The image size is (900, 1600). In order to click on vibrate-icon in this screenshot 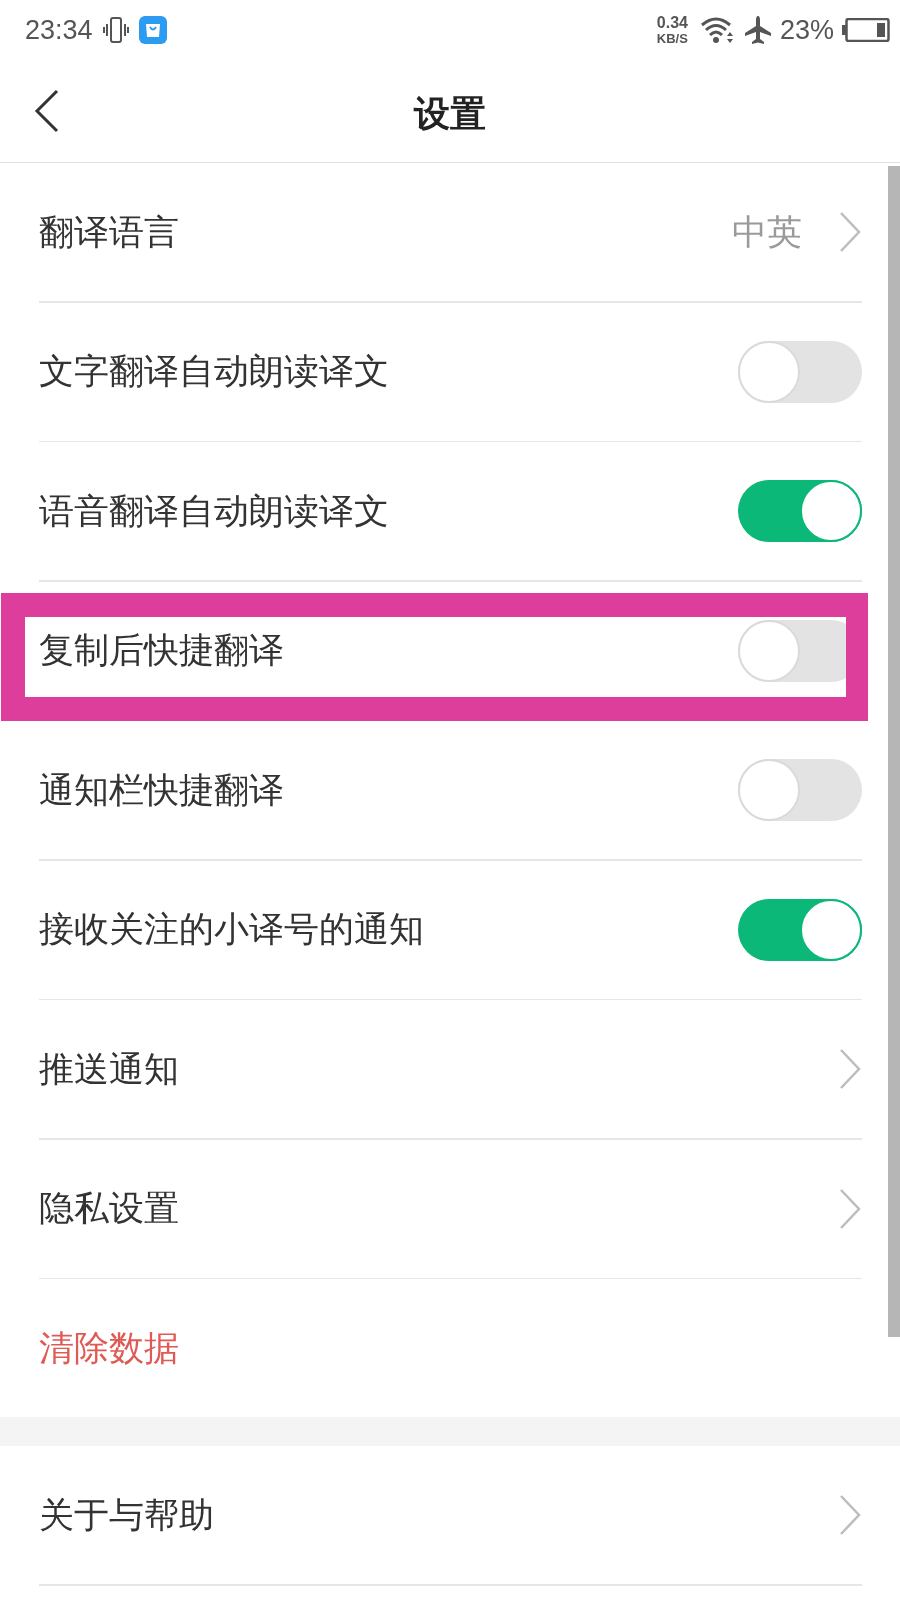, I will do `click(115, 30)`.